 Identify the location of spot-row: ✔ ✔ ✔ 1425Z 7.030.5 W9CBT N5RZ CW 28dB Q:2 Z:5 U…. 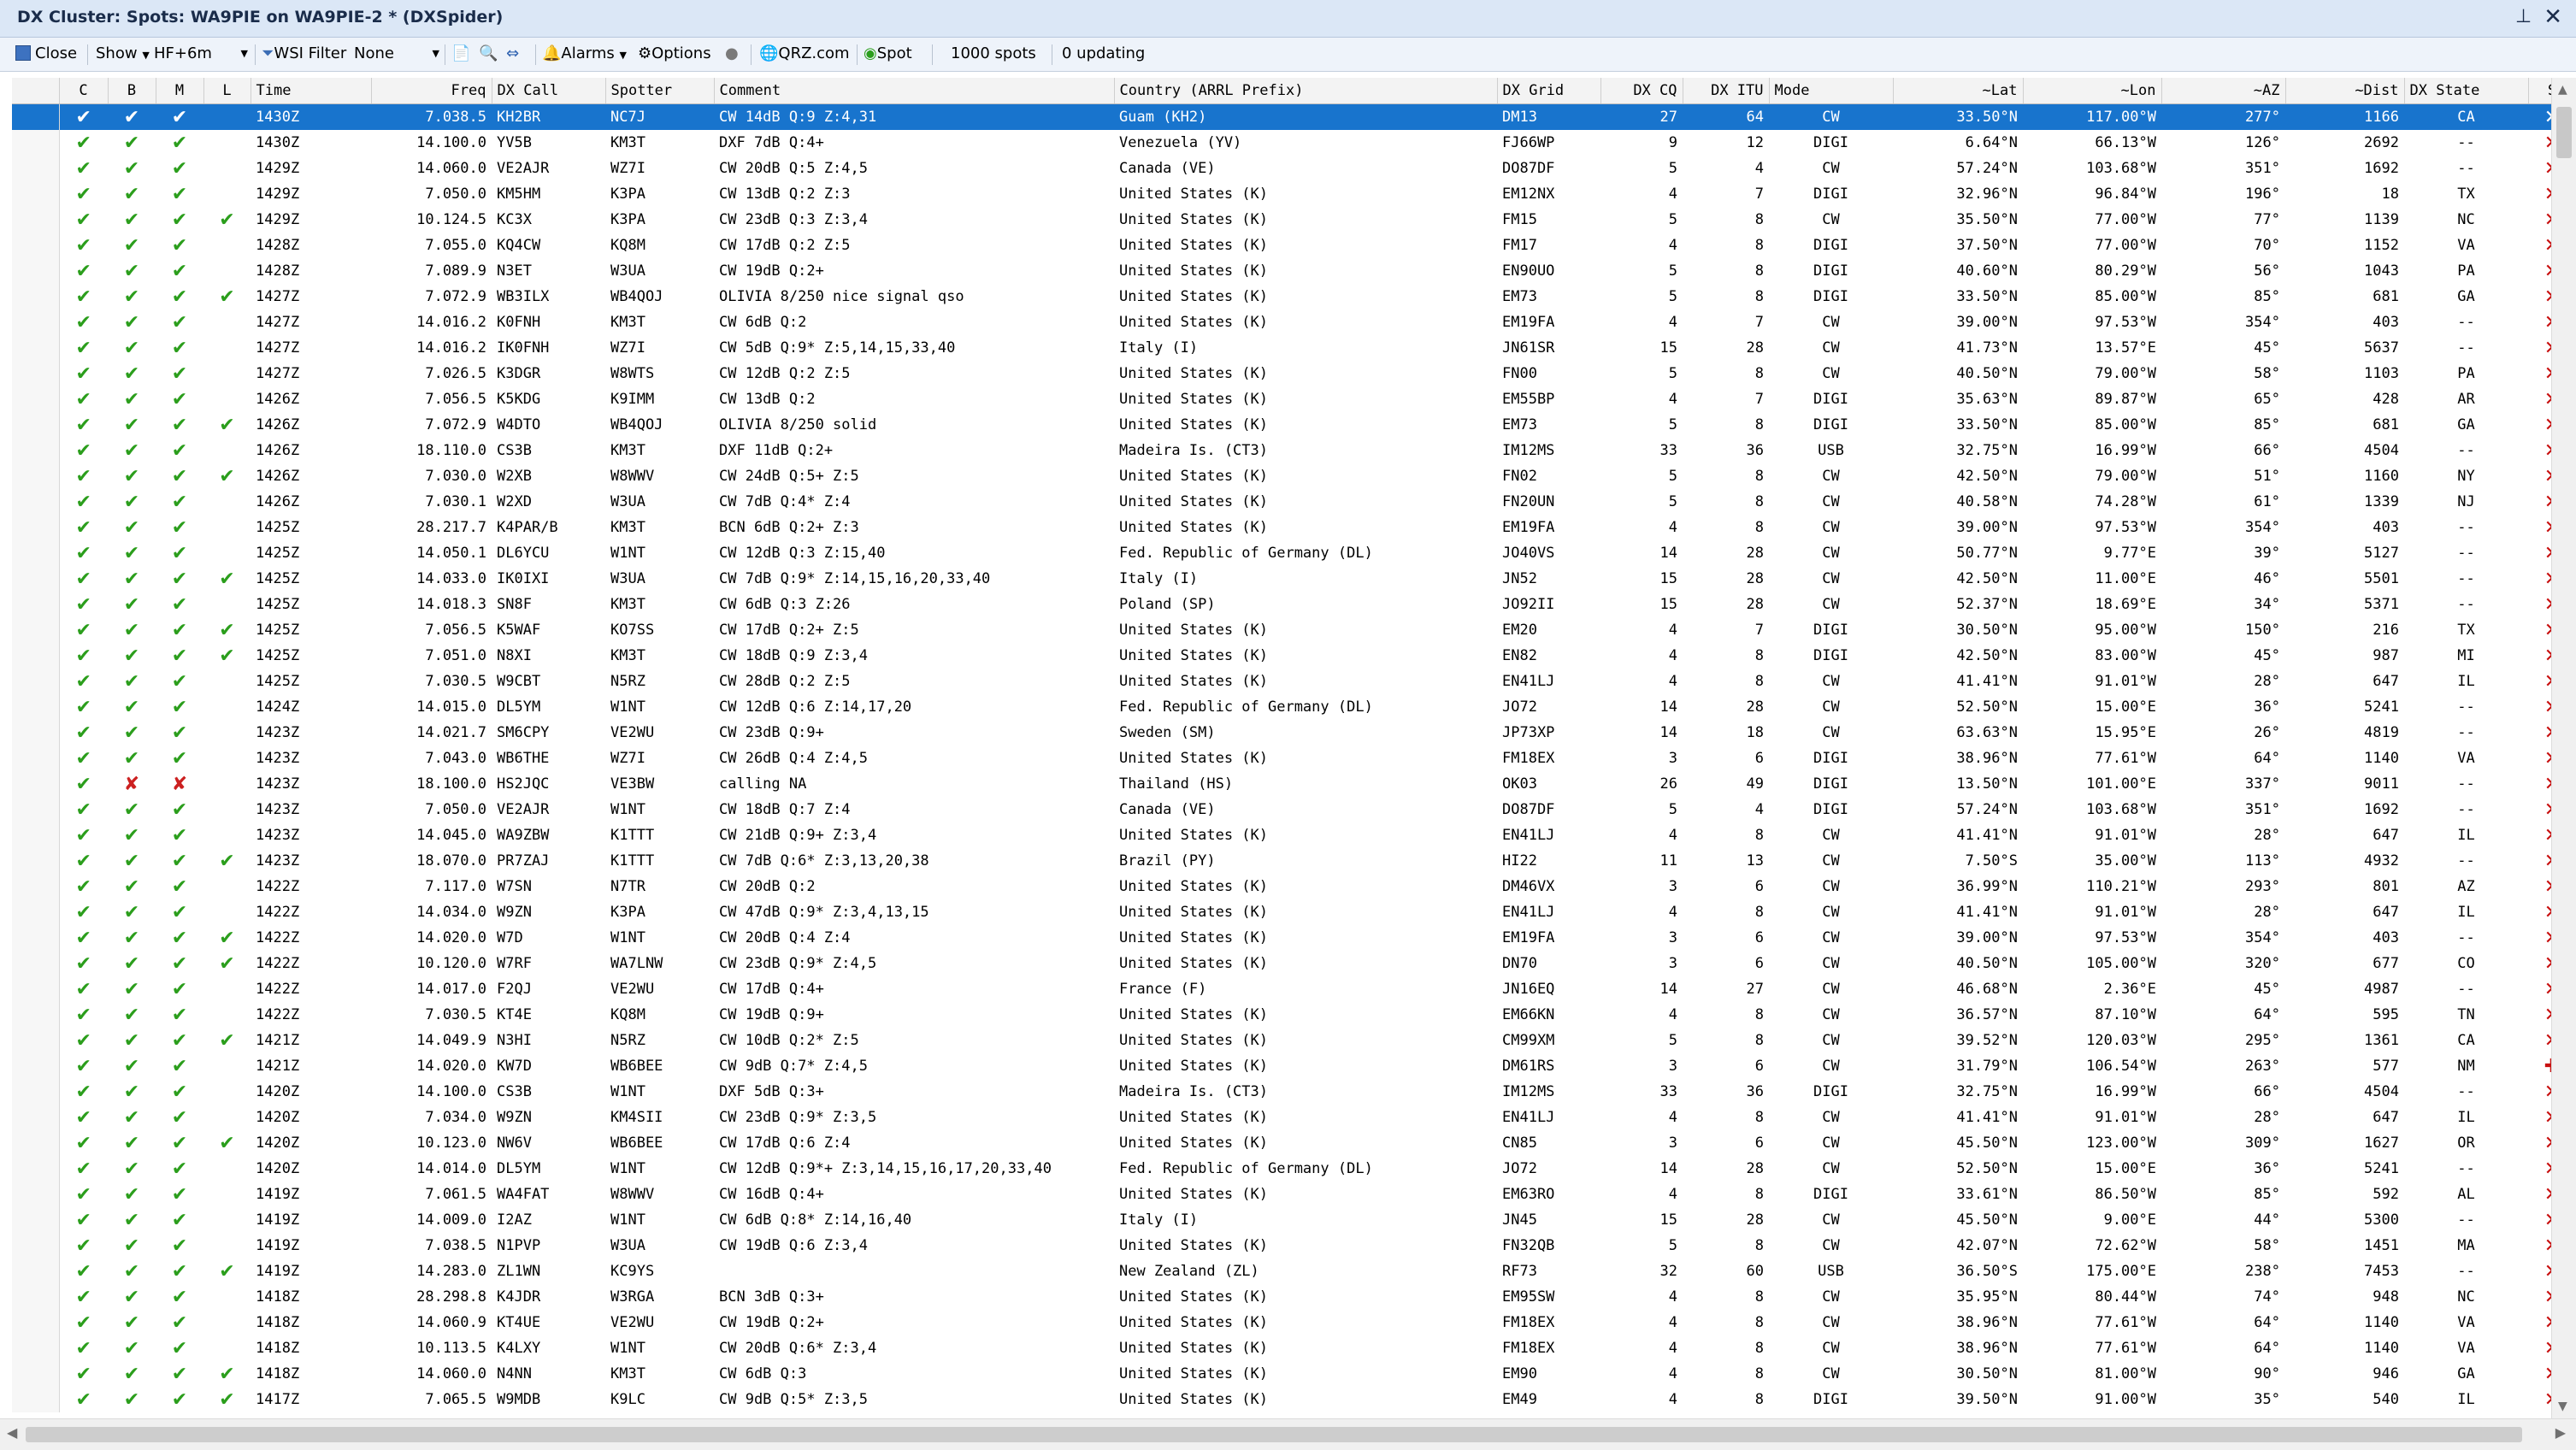
(1281, 681).